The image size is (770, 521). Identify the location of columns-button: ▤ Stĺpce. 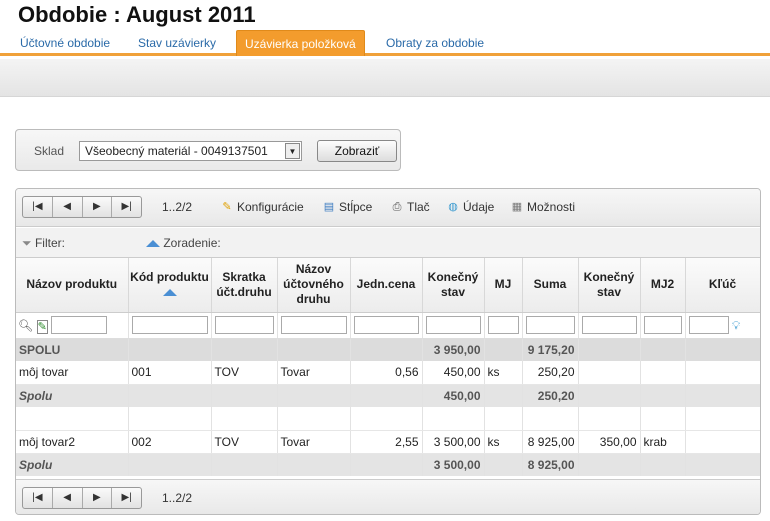
(347, 207).